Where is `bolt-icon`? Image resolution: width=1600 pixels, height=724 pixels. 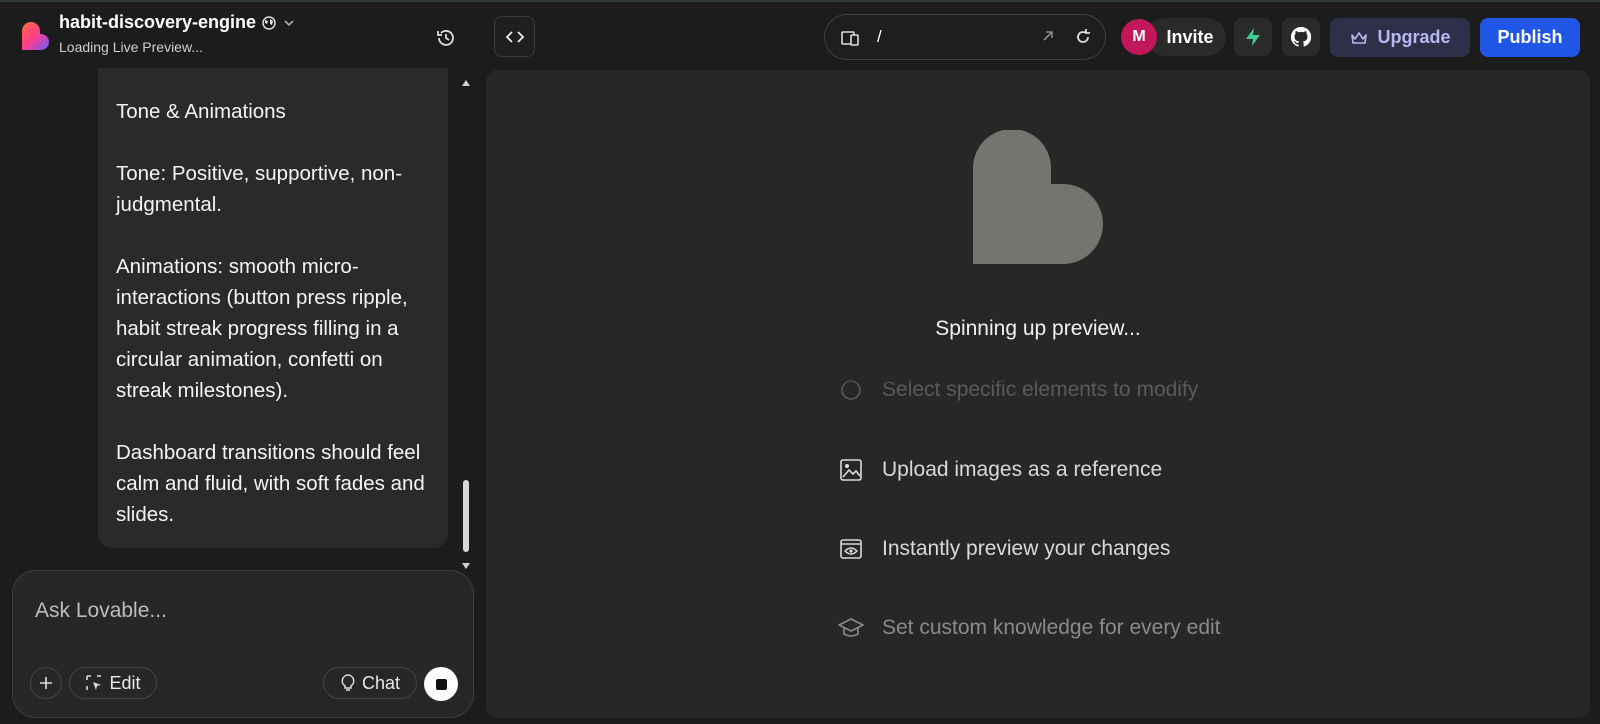
bolt-icon is located at coordinates (1253, 37).